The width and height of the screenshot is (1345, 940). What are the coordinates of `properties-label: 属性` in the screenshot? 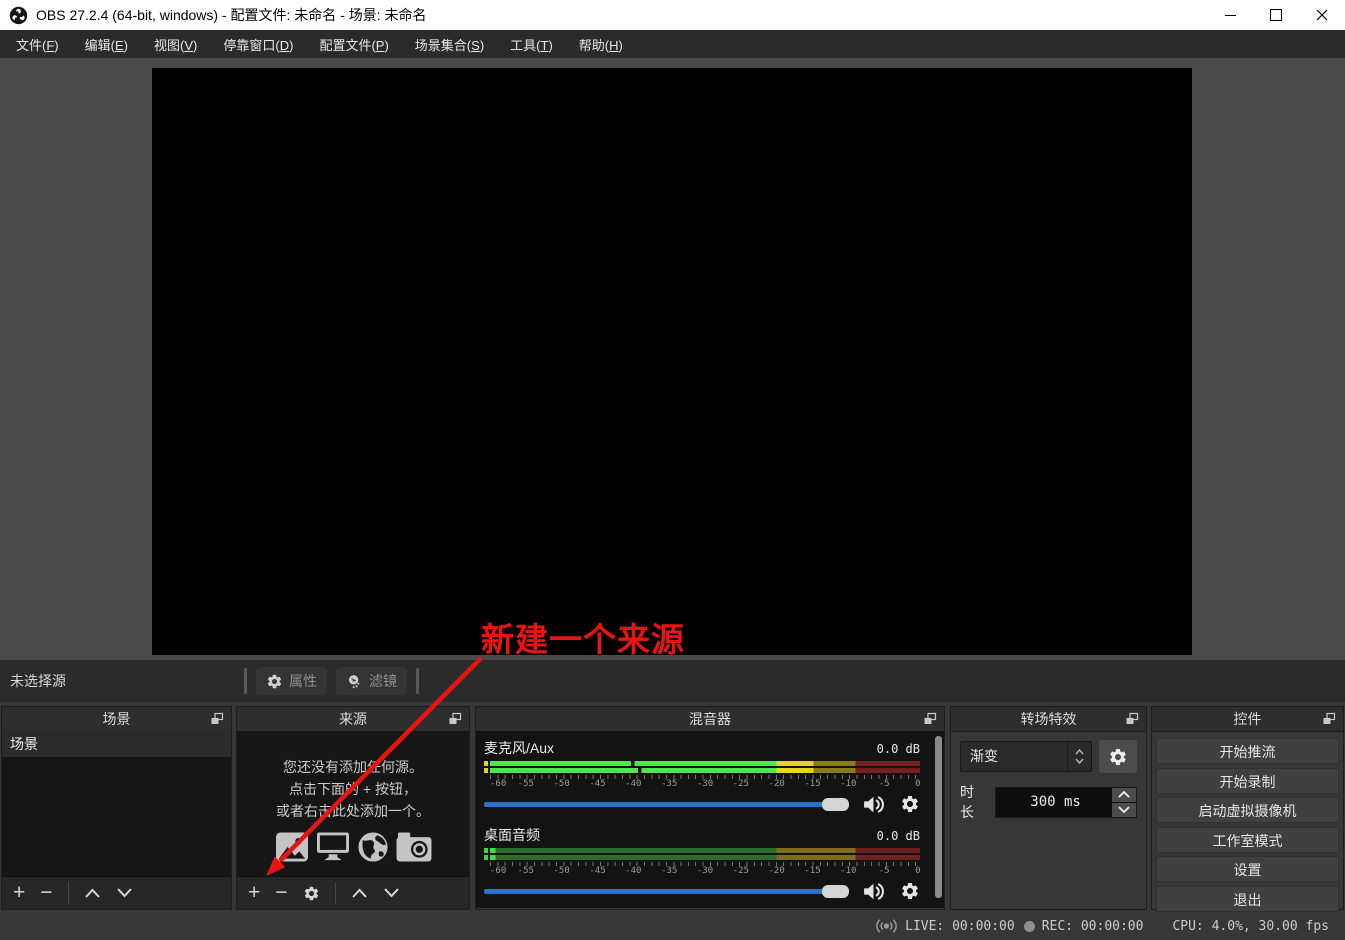 It's located at (303, 681).